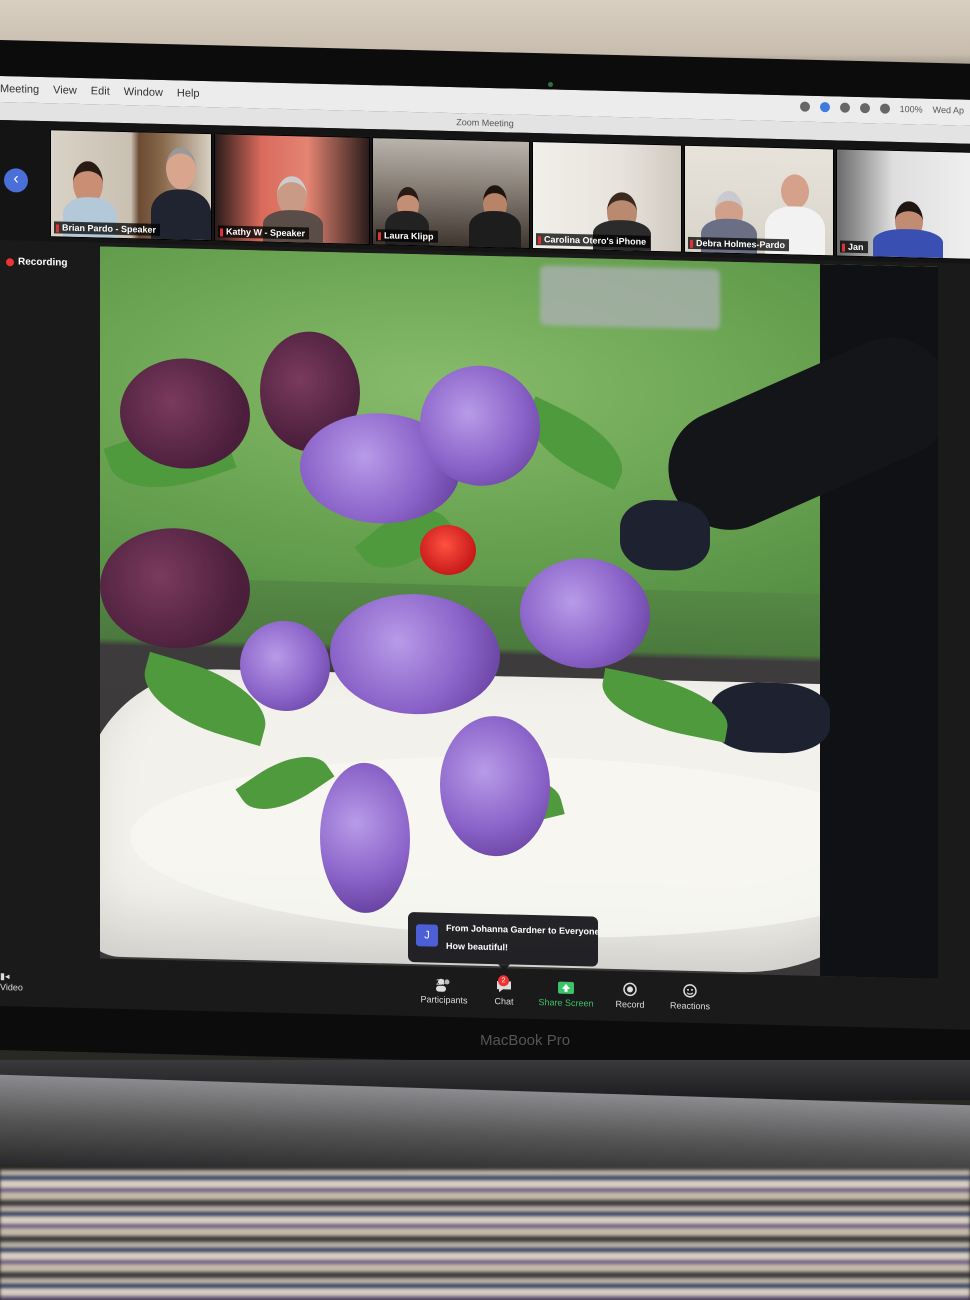 Image resolution: width=970 pixels, height=1300 pixels. I want to click on chat-button: 2 Chat, so click(504, 991).